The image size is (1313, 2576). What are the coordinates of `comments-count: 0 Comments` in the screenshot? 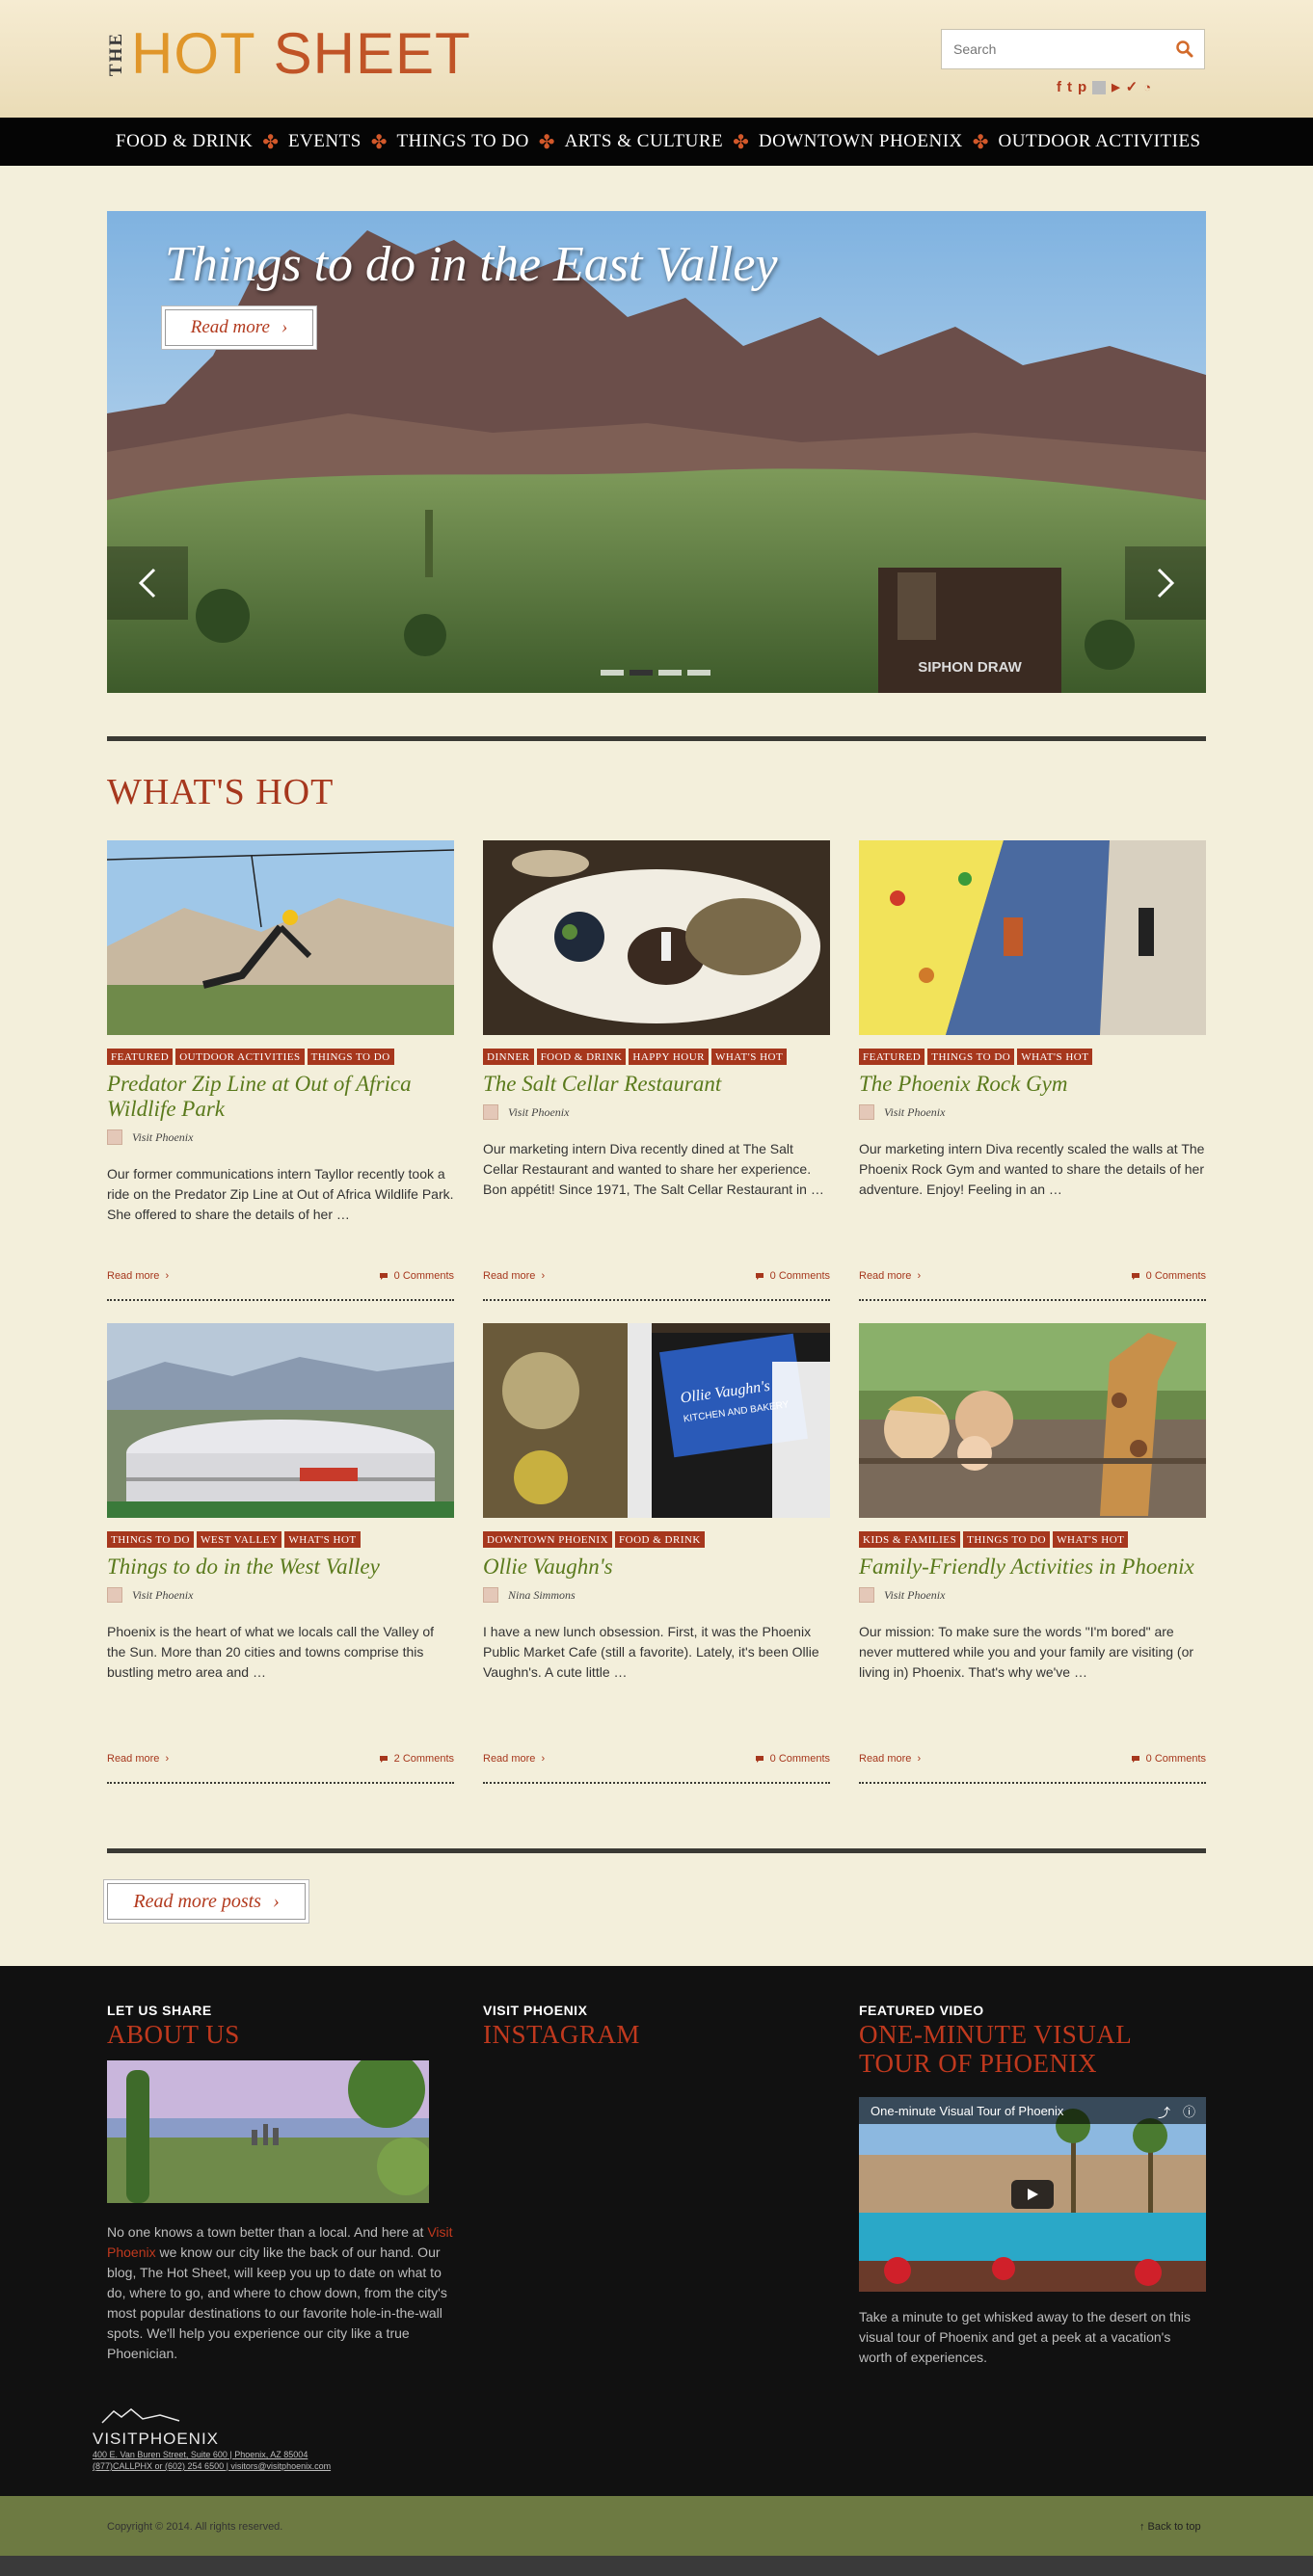 It's located at (1175, 1759).